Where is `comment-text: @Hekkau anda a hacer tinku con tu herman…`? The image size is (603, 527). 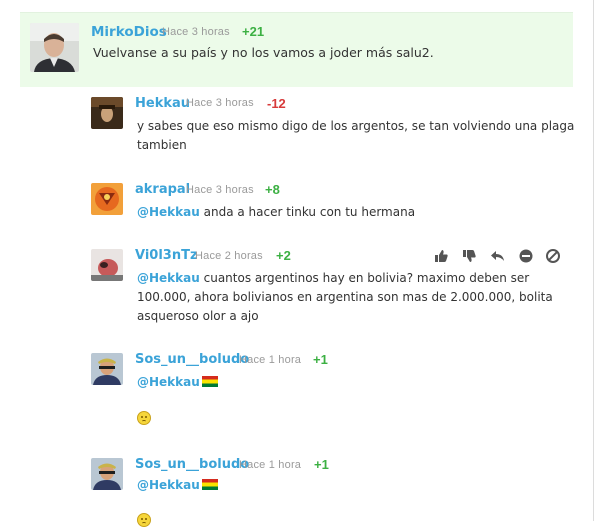 comment-text: @Hekkau anda a hacer tinku con tu herman… is located at coordinates (276, 213).